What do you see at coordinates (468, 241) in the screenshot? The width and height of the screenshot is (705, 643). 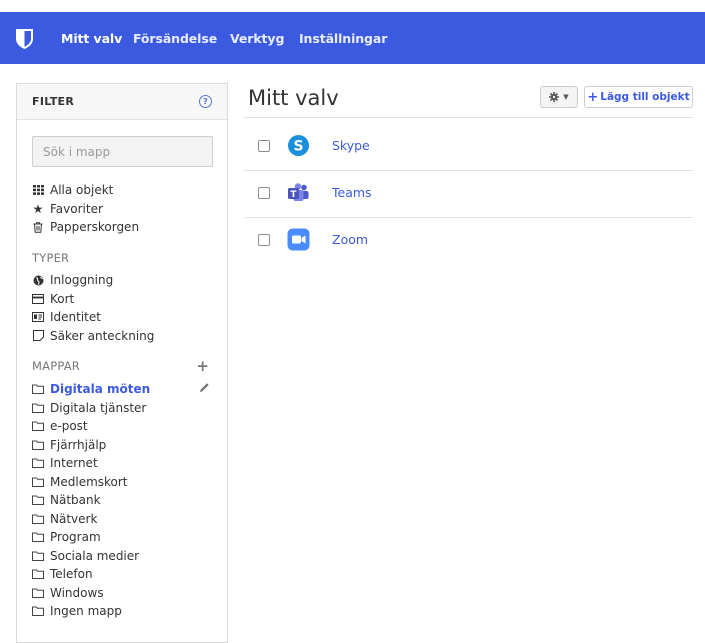 I see `vault-item-row: Zoom` at bounding box center [468, 241].